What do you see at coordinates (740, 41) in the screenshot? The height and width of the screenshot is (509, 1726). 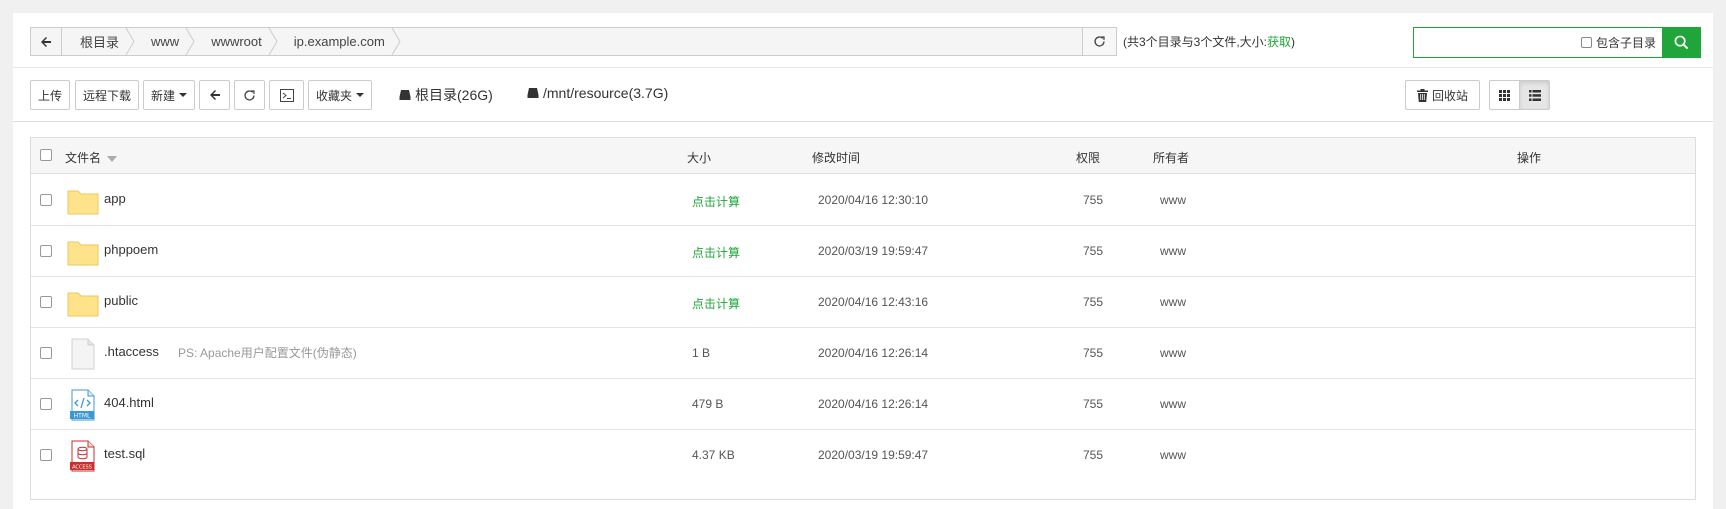 I see `path-input-area` at bounding box center [740, 41].